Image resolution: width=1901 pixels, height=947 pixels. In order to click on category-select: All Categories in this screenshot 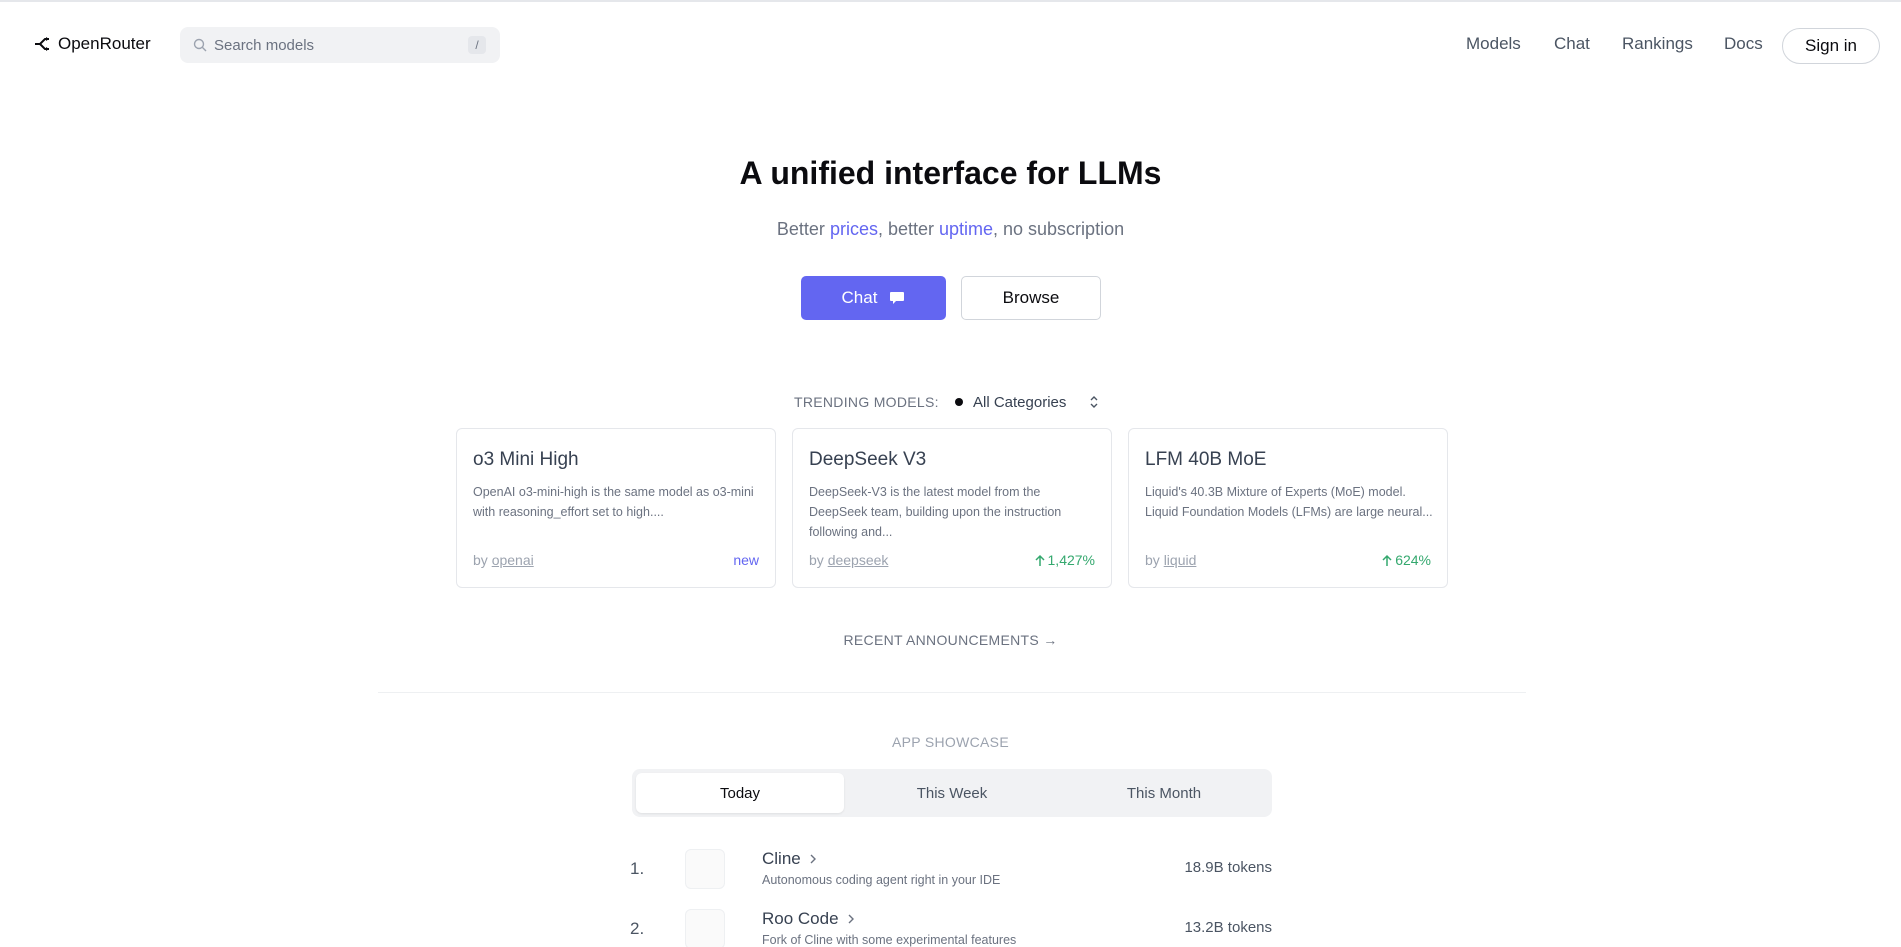, I will do `click(1027, 402)`.